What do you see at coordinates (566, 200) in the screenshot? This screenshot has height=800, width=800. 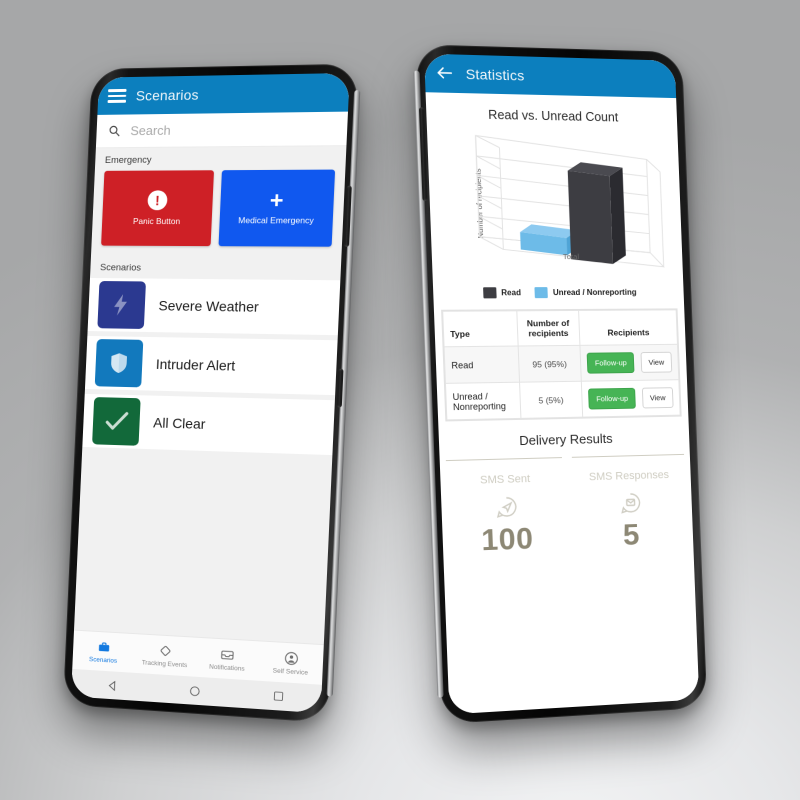 I see `chart-canvas: Total` at bounding box center [566, 200].